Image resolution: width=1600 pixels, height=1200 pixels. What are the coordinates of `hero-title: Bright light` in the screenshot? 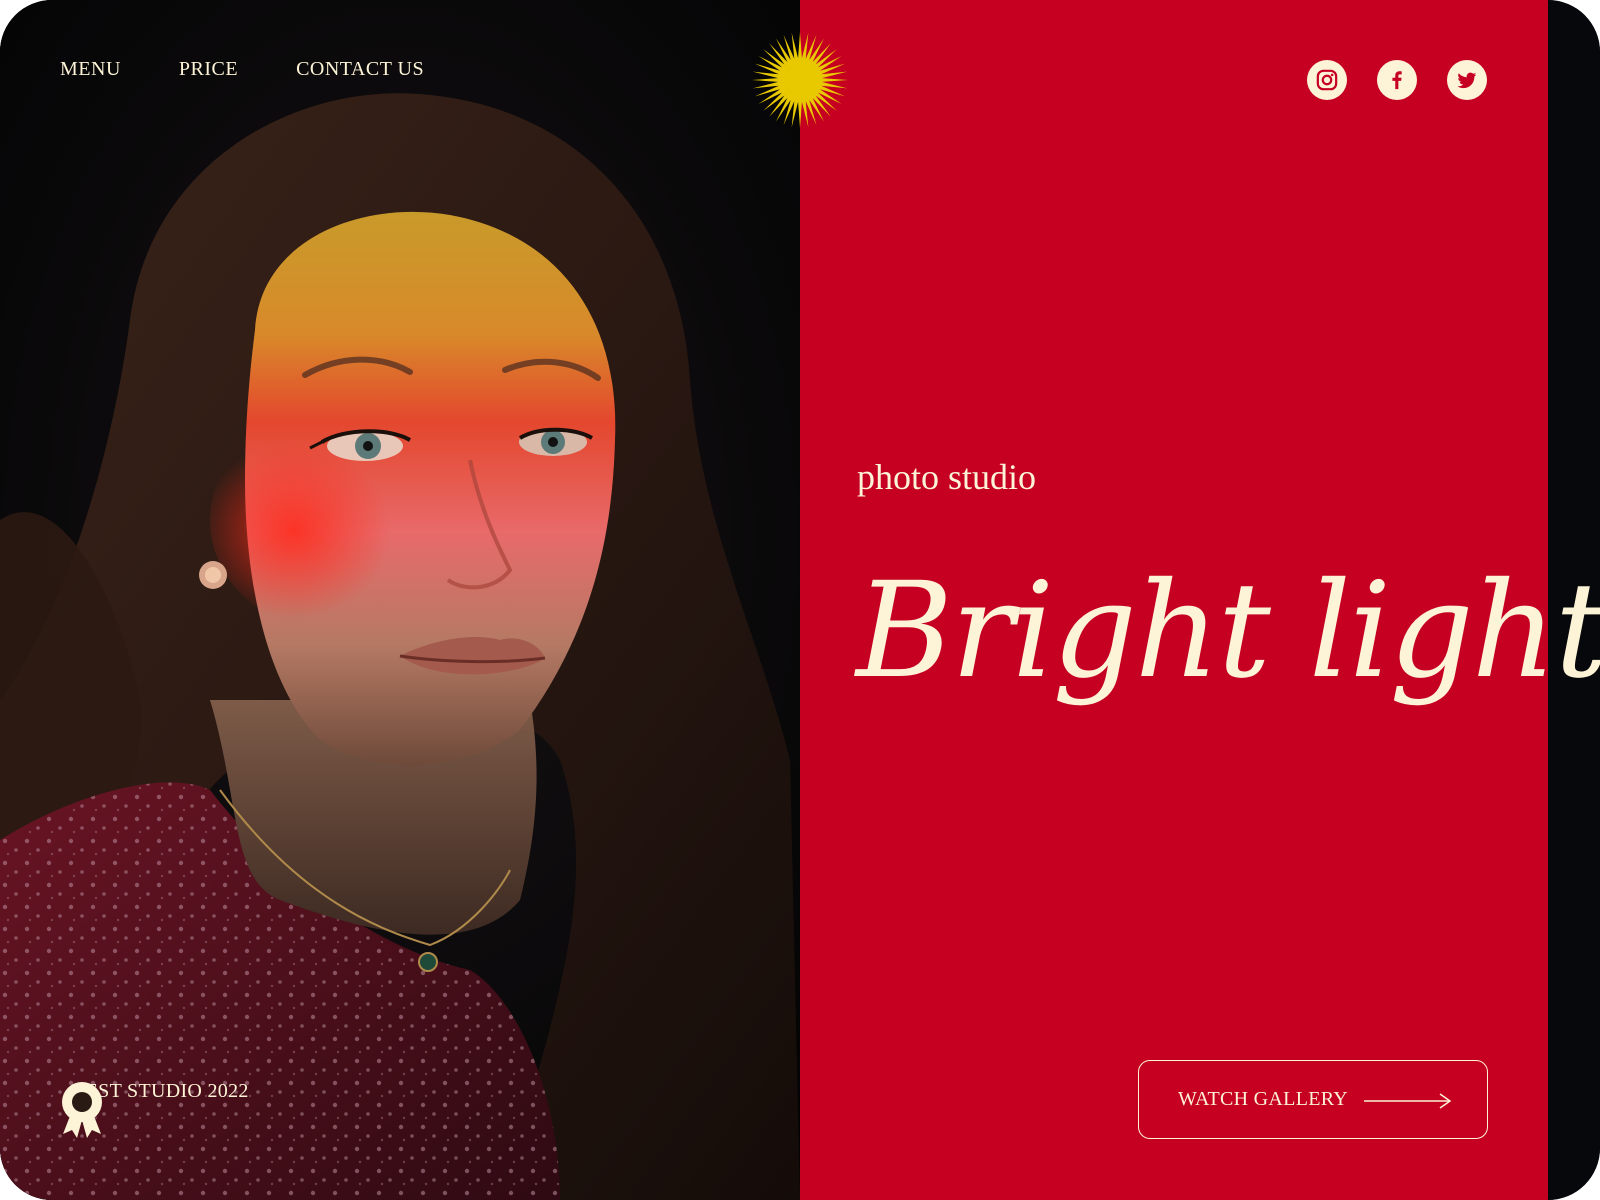 It's located at (1228, 631).